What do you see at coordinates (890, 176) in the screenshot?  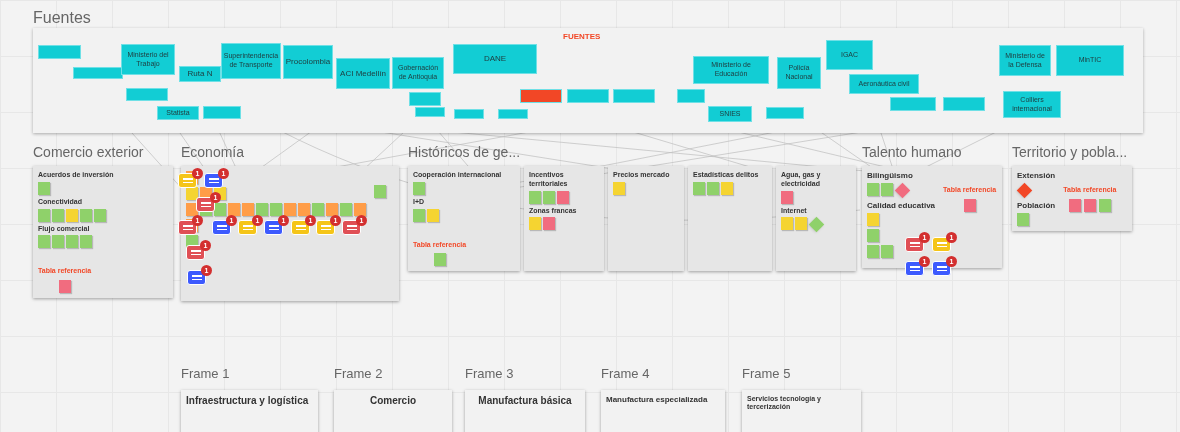 I see `group-label: Bilingüismo` at bounding box center [890, 176].